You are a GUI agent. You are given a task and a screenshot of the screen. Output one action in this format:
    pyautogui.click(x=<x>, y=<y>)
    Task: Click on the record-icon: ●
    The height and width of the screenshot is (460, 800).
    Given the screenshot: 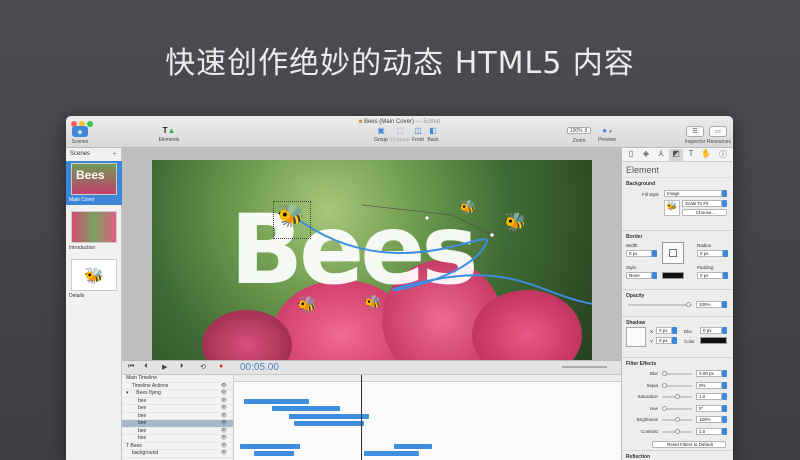 What is the action you would take?
    pyautogui.click(x=221, y=366)
    